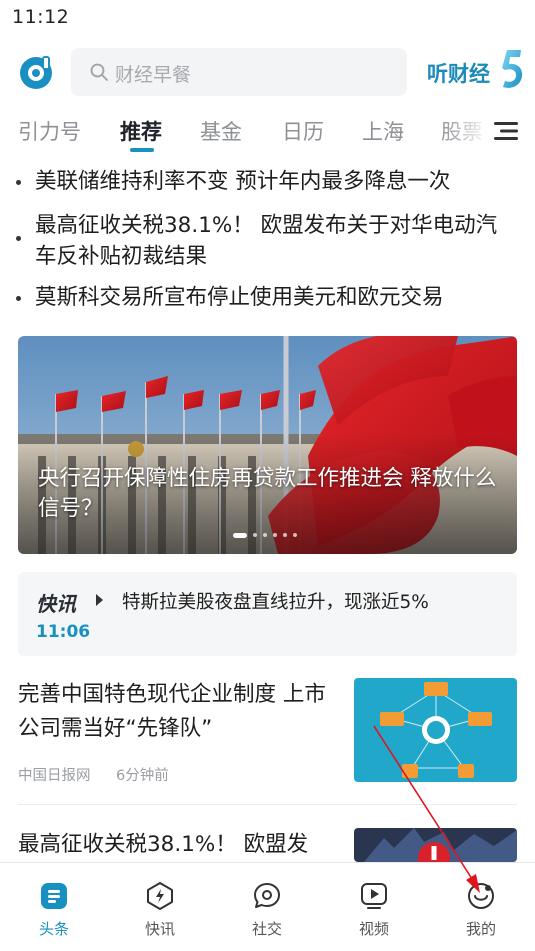  I want to click on active-tab-indicator, so click(142, 150).